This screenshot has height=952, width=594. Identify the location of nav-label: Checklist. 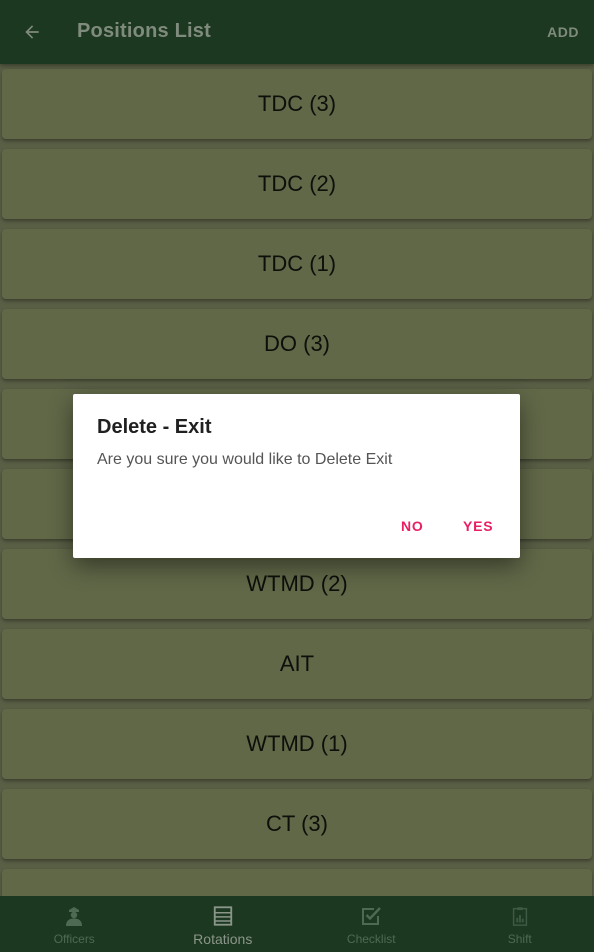
(371, 939).